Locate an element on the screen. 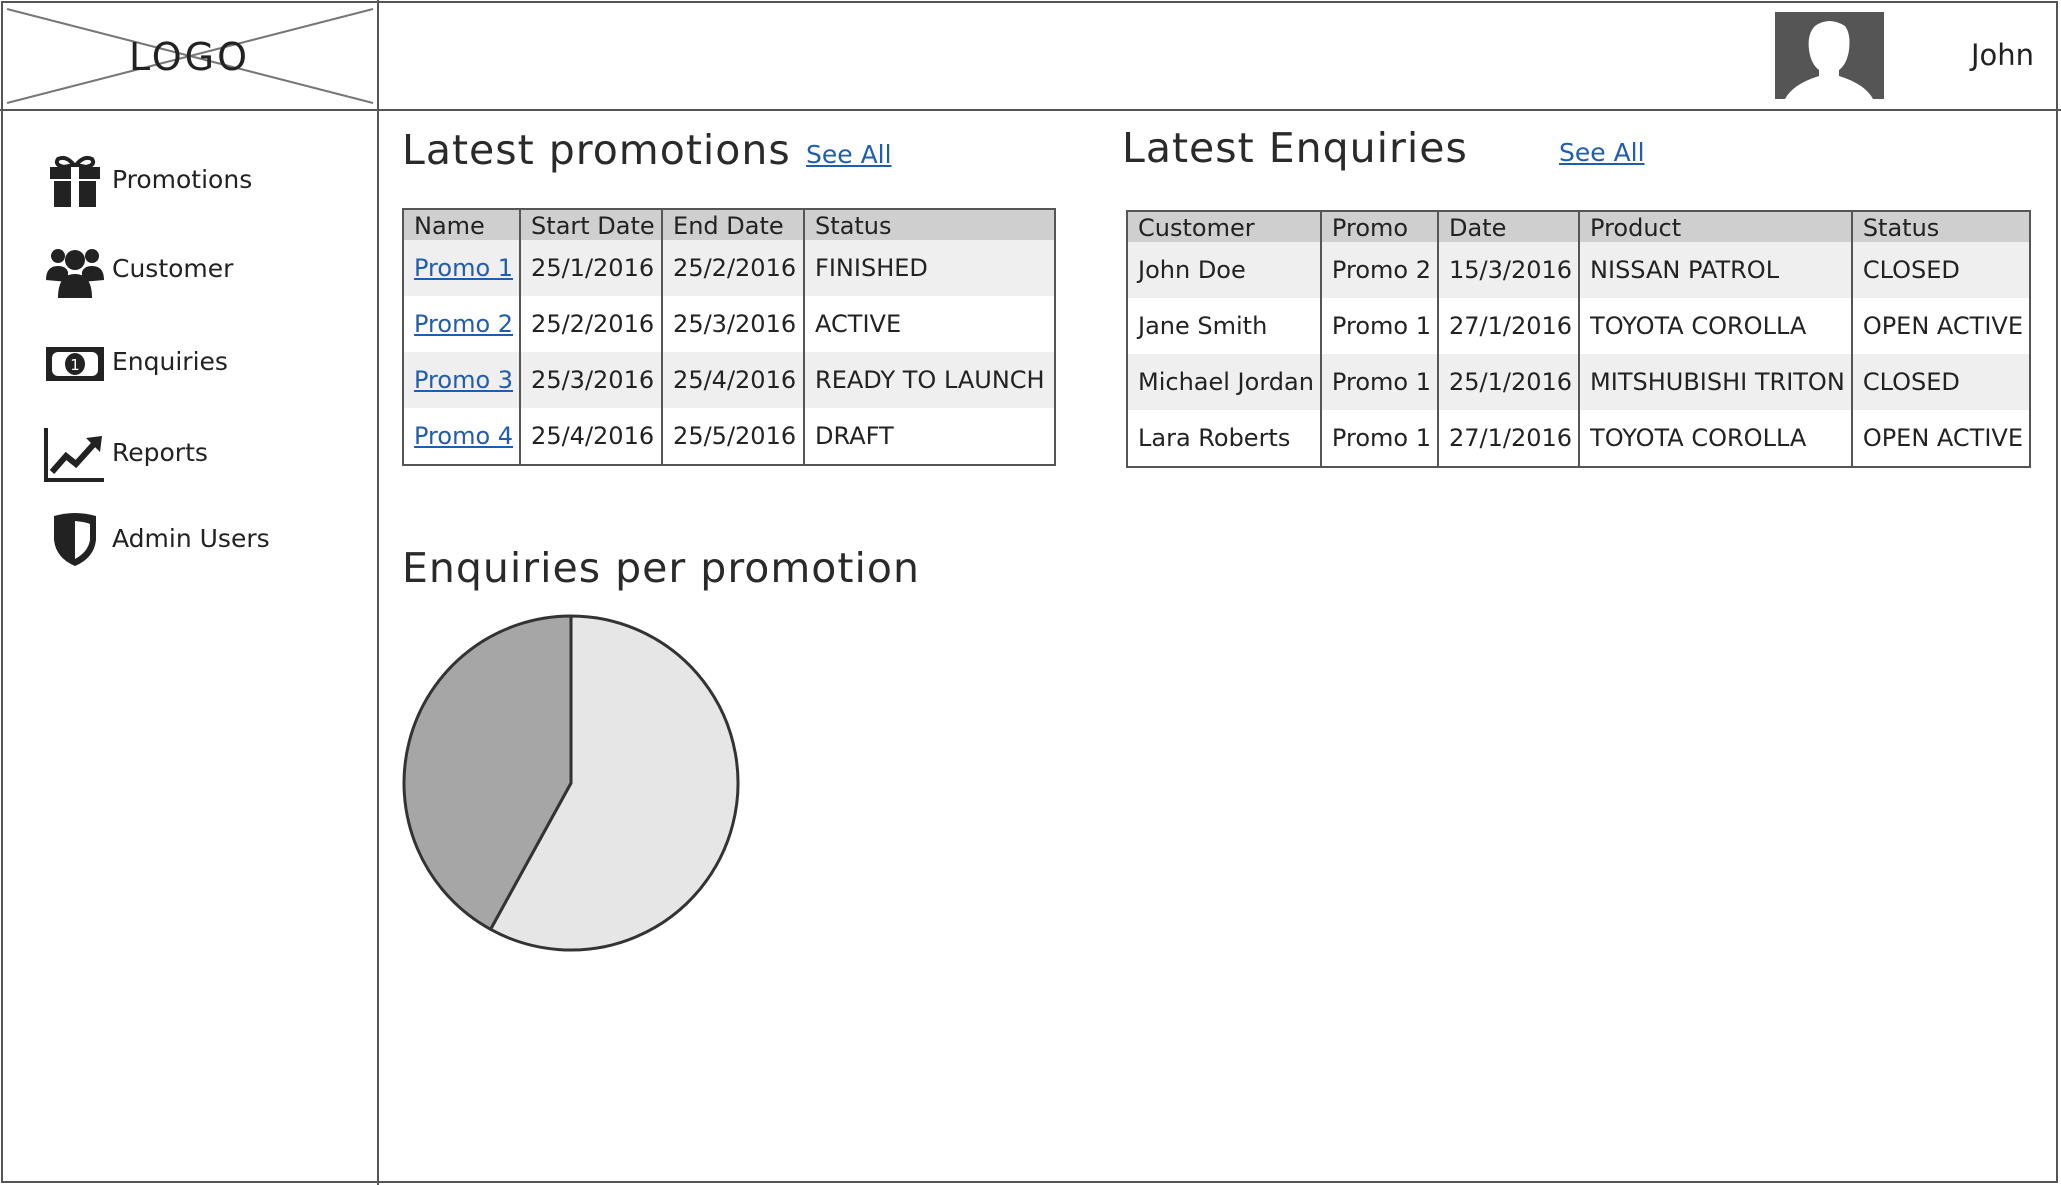  promo-name-cell: Promo 4 is located at coordinates (462, 436).